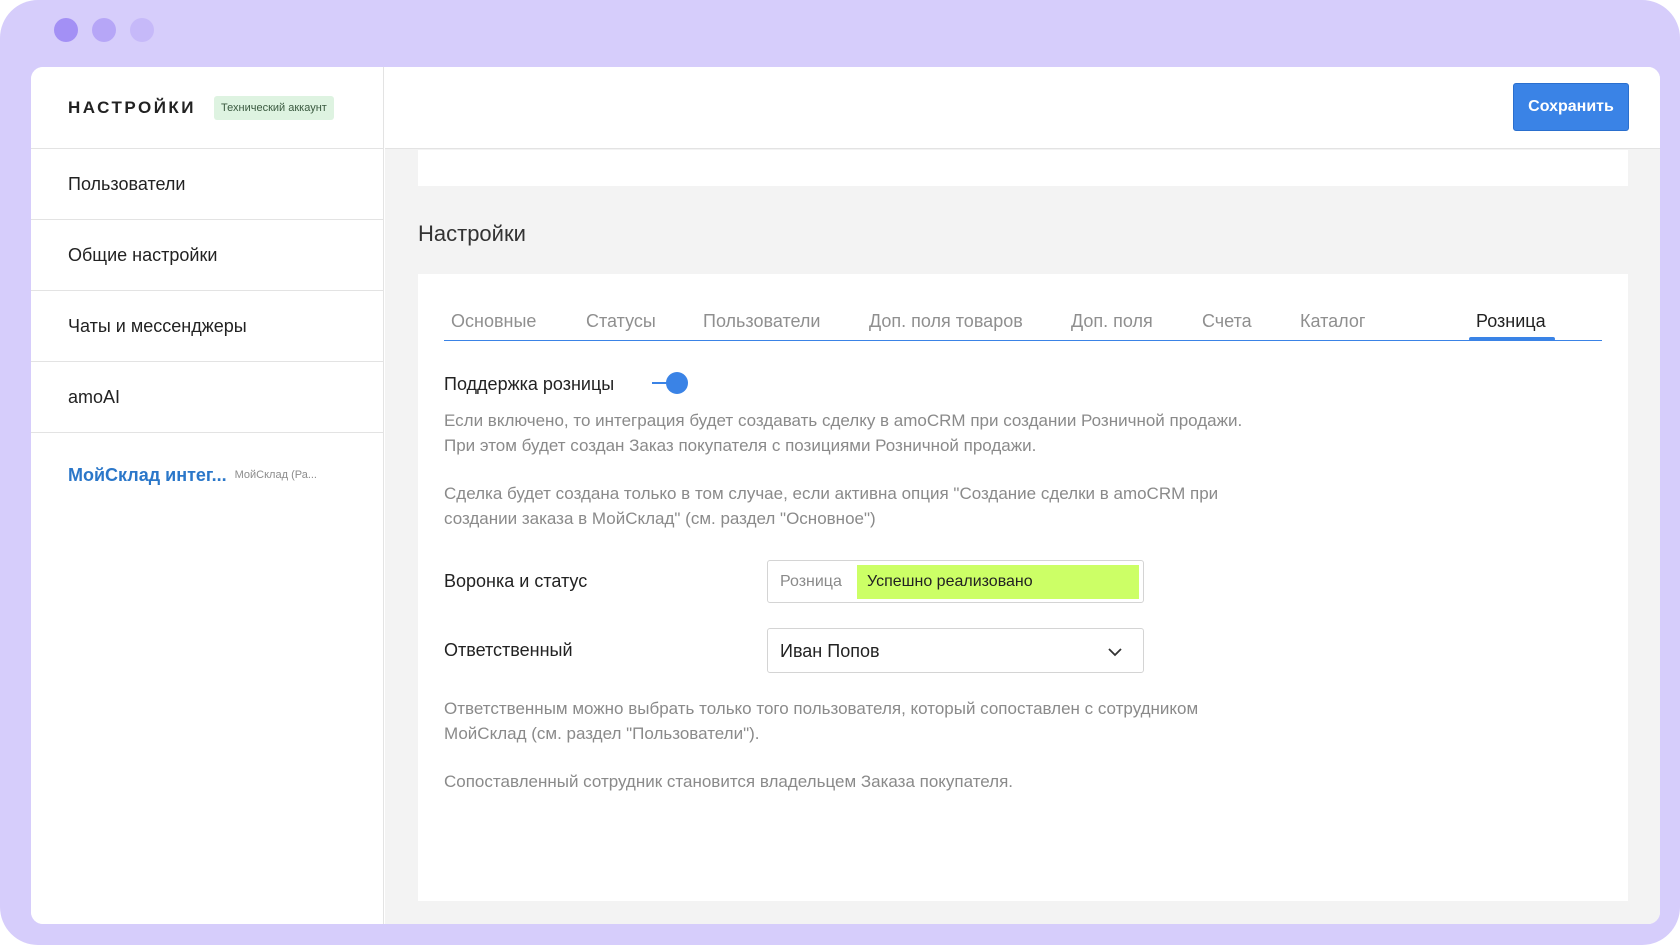  What do you see at coordinates (207, 184) in the screenshot?
I see `sidebar-item-users: Пользователи` at bounding box center [207, 184].